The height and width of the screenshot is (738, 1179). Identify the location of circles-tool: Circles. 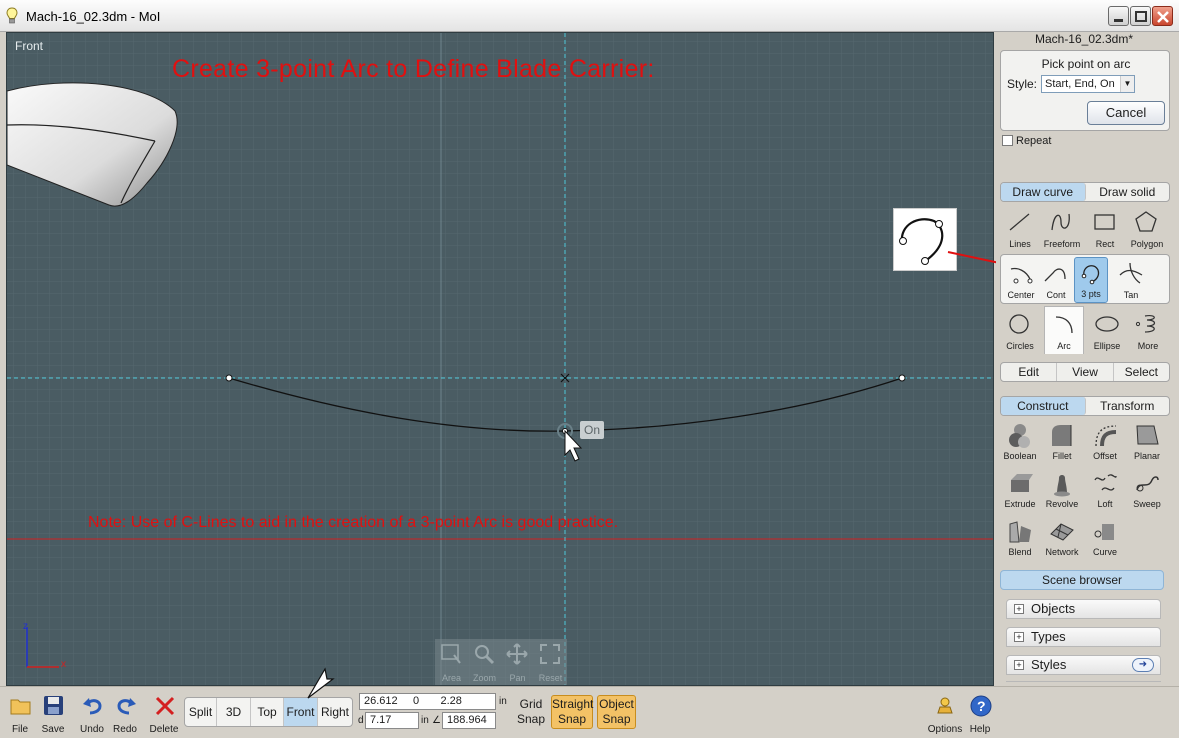
(1020, 331).